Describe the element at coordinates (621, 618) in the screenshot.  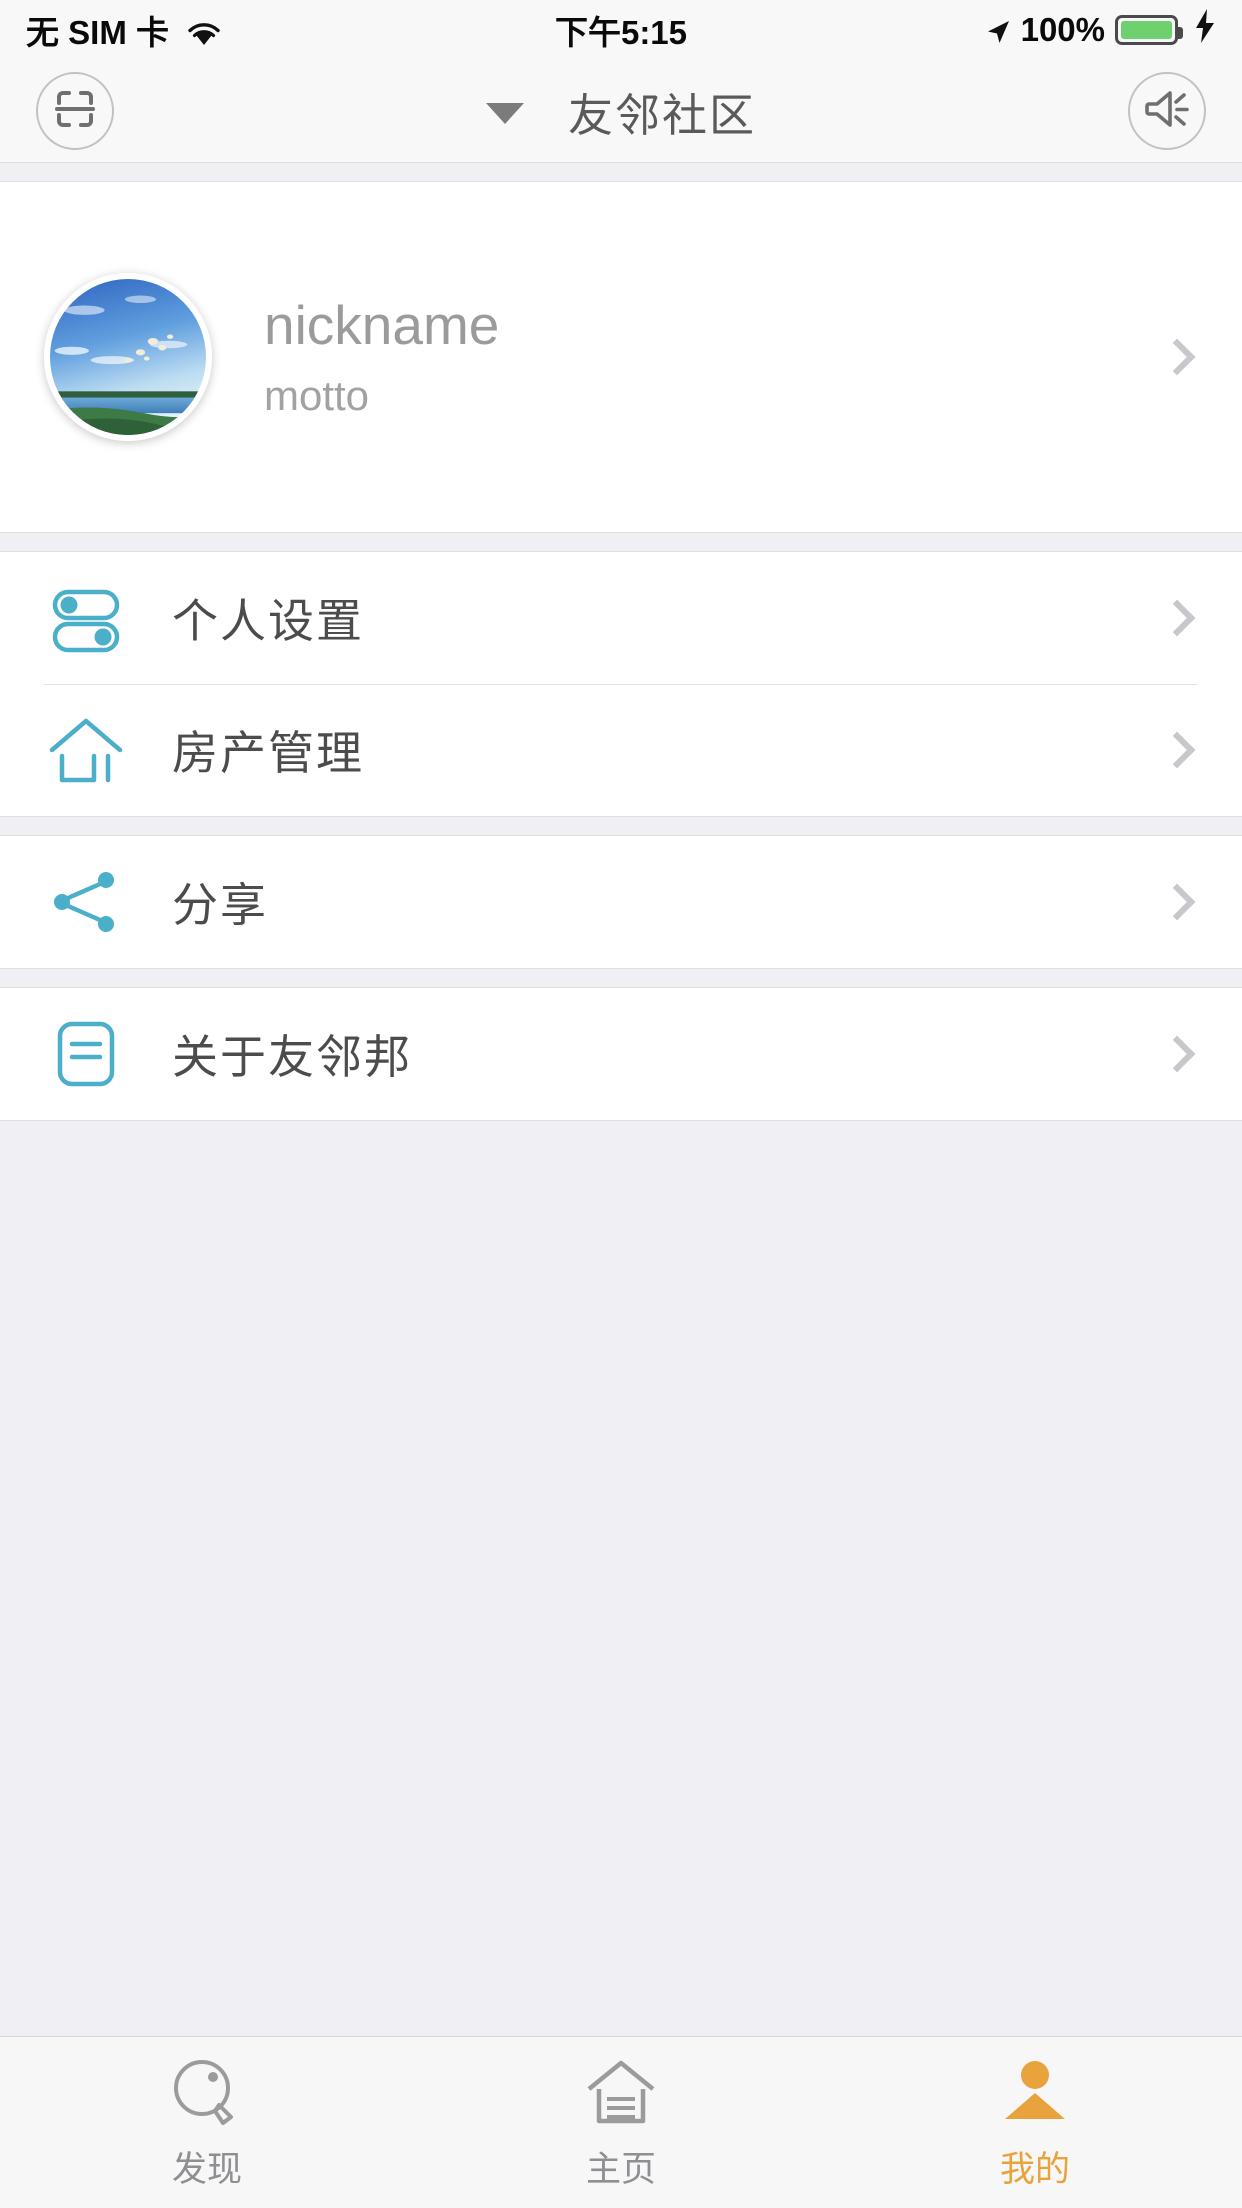
I see `menu-item-personal-settings: 个人设置` at that location.